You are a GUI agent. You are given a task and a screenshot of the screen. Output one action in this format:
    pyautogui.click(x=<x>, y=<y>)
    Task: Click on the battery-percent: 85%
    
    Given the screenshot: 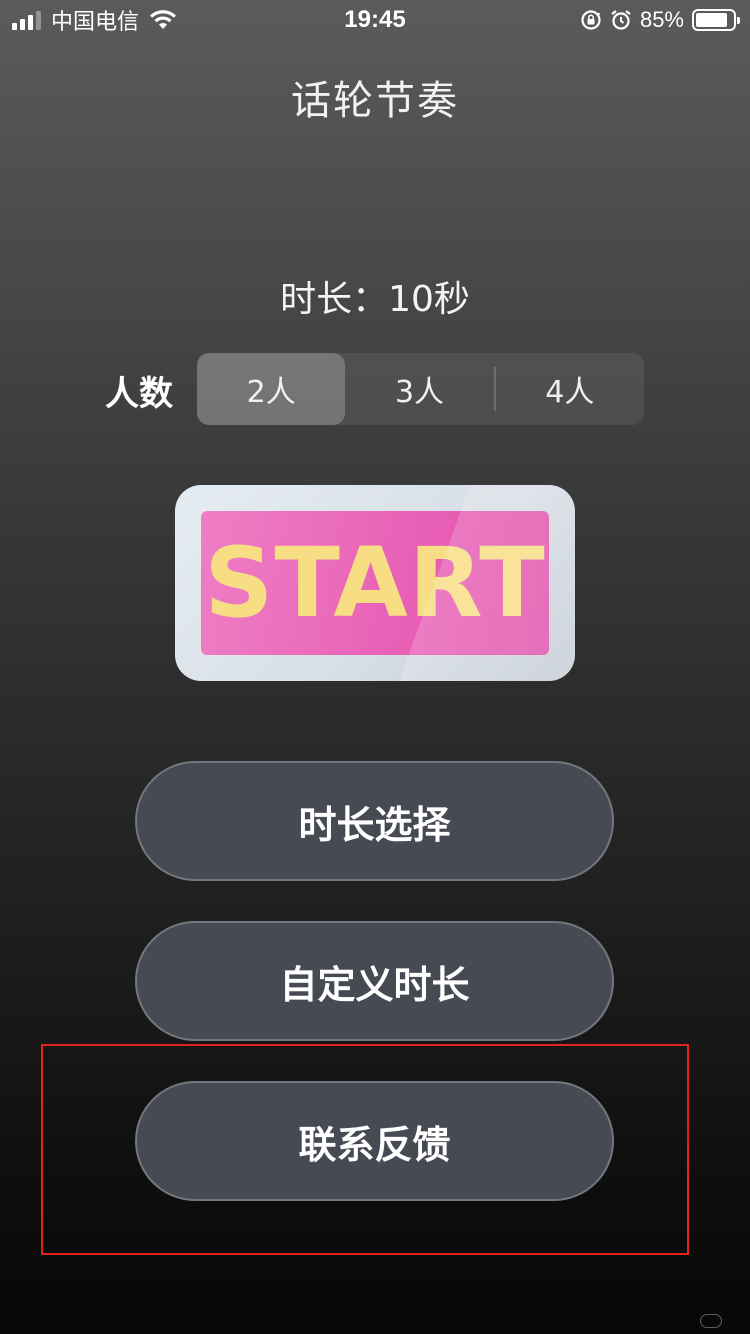 What is the action you would take?
    pyautogui.click(x=661, y=19)
    